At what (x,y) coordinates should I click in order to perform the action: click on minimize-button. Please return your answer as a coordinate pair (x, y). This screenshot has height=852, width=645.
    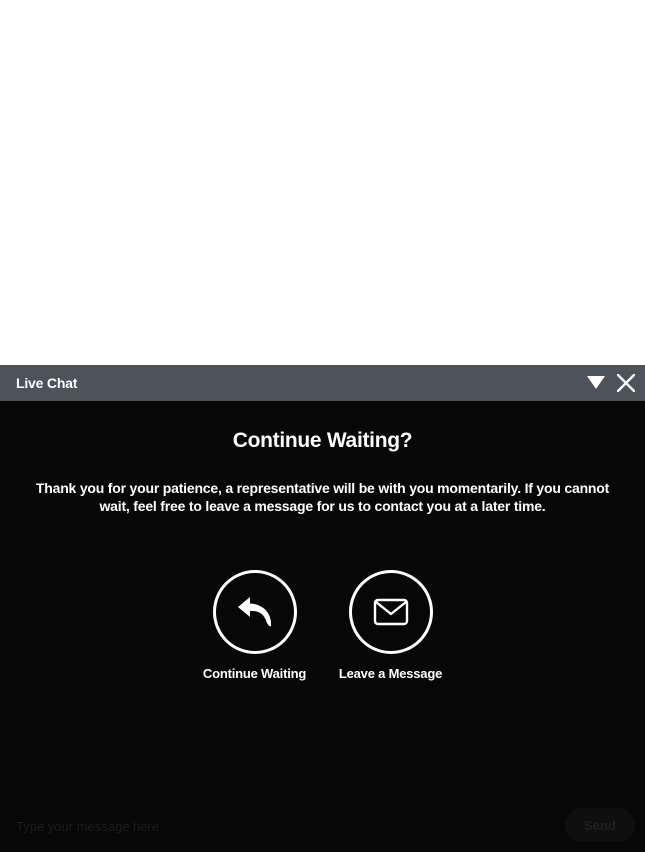
    Looking at the image, I should click on (596, 383).